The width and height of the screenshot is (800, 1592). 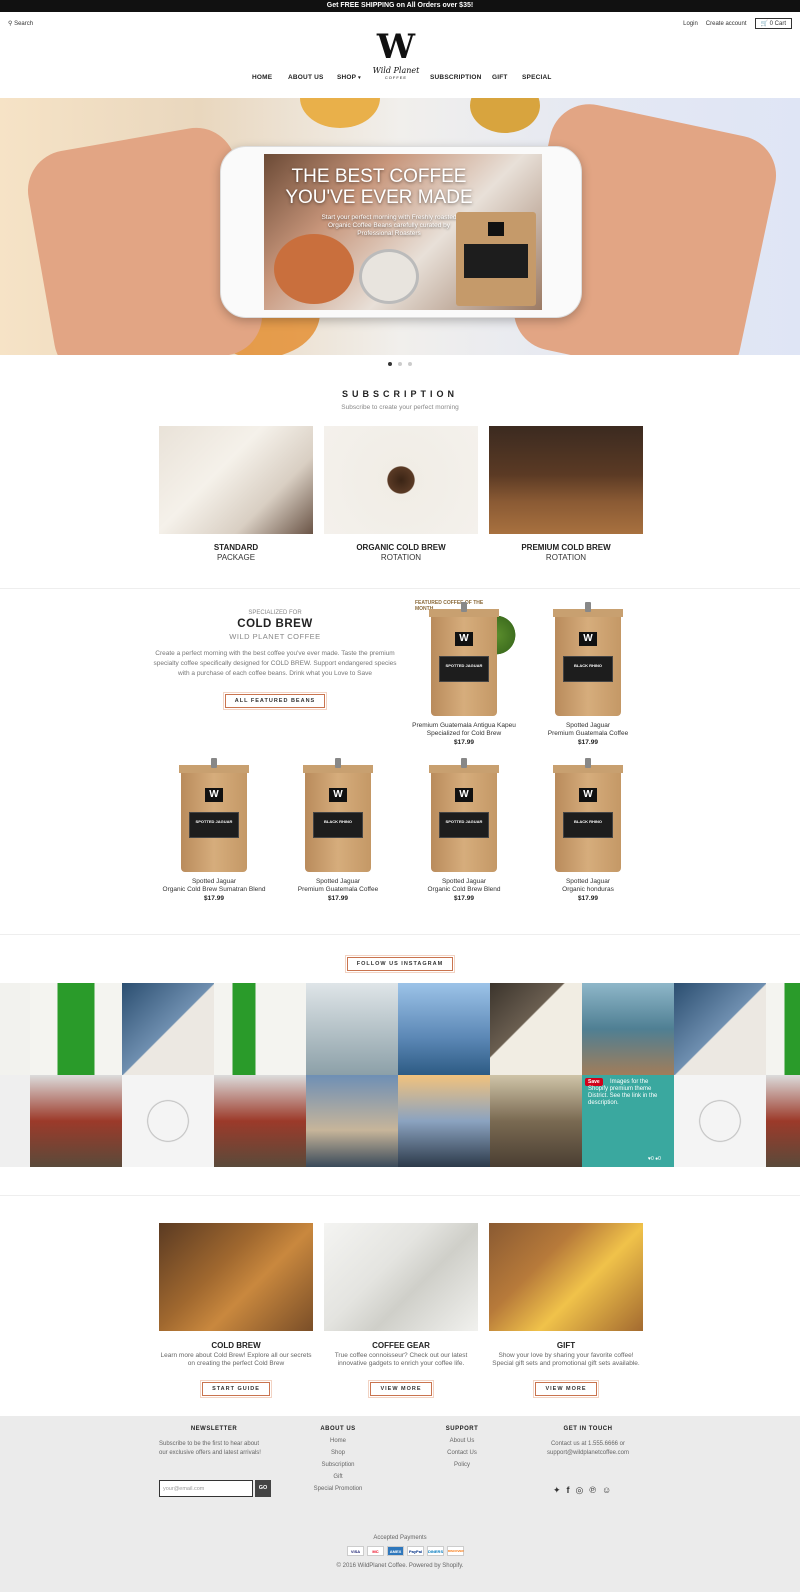 I want to click on search-link: ⚲ Search, so click(x=20, y=23).